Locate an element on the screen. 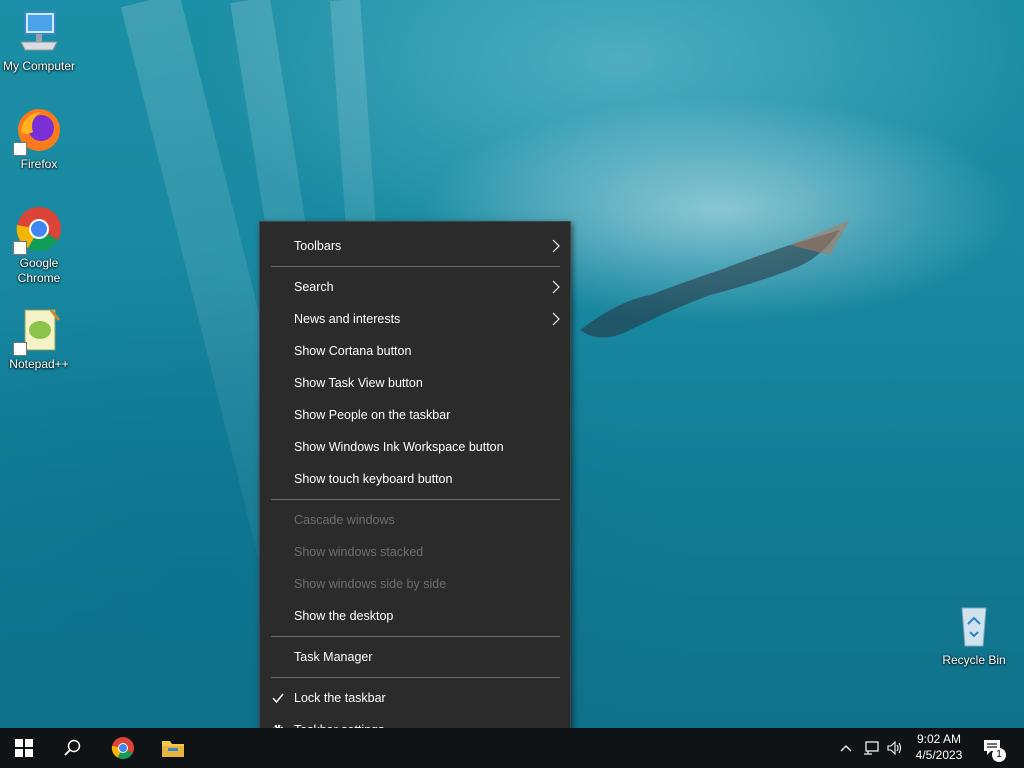 The image size is (1024, 768). firefox-icon is located at coordinates (38, 131).